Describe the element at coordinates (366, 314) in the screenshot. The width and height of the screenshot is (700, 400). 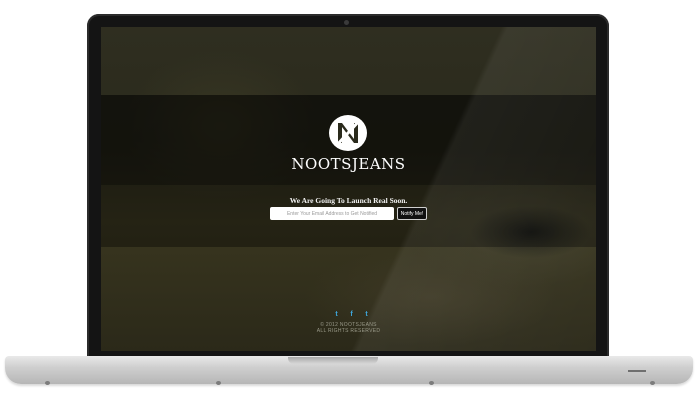
I see `tumblr-icon: t` at that location.